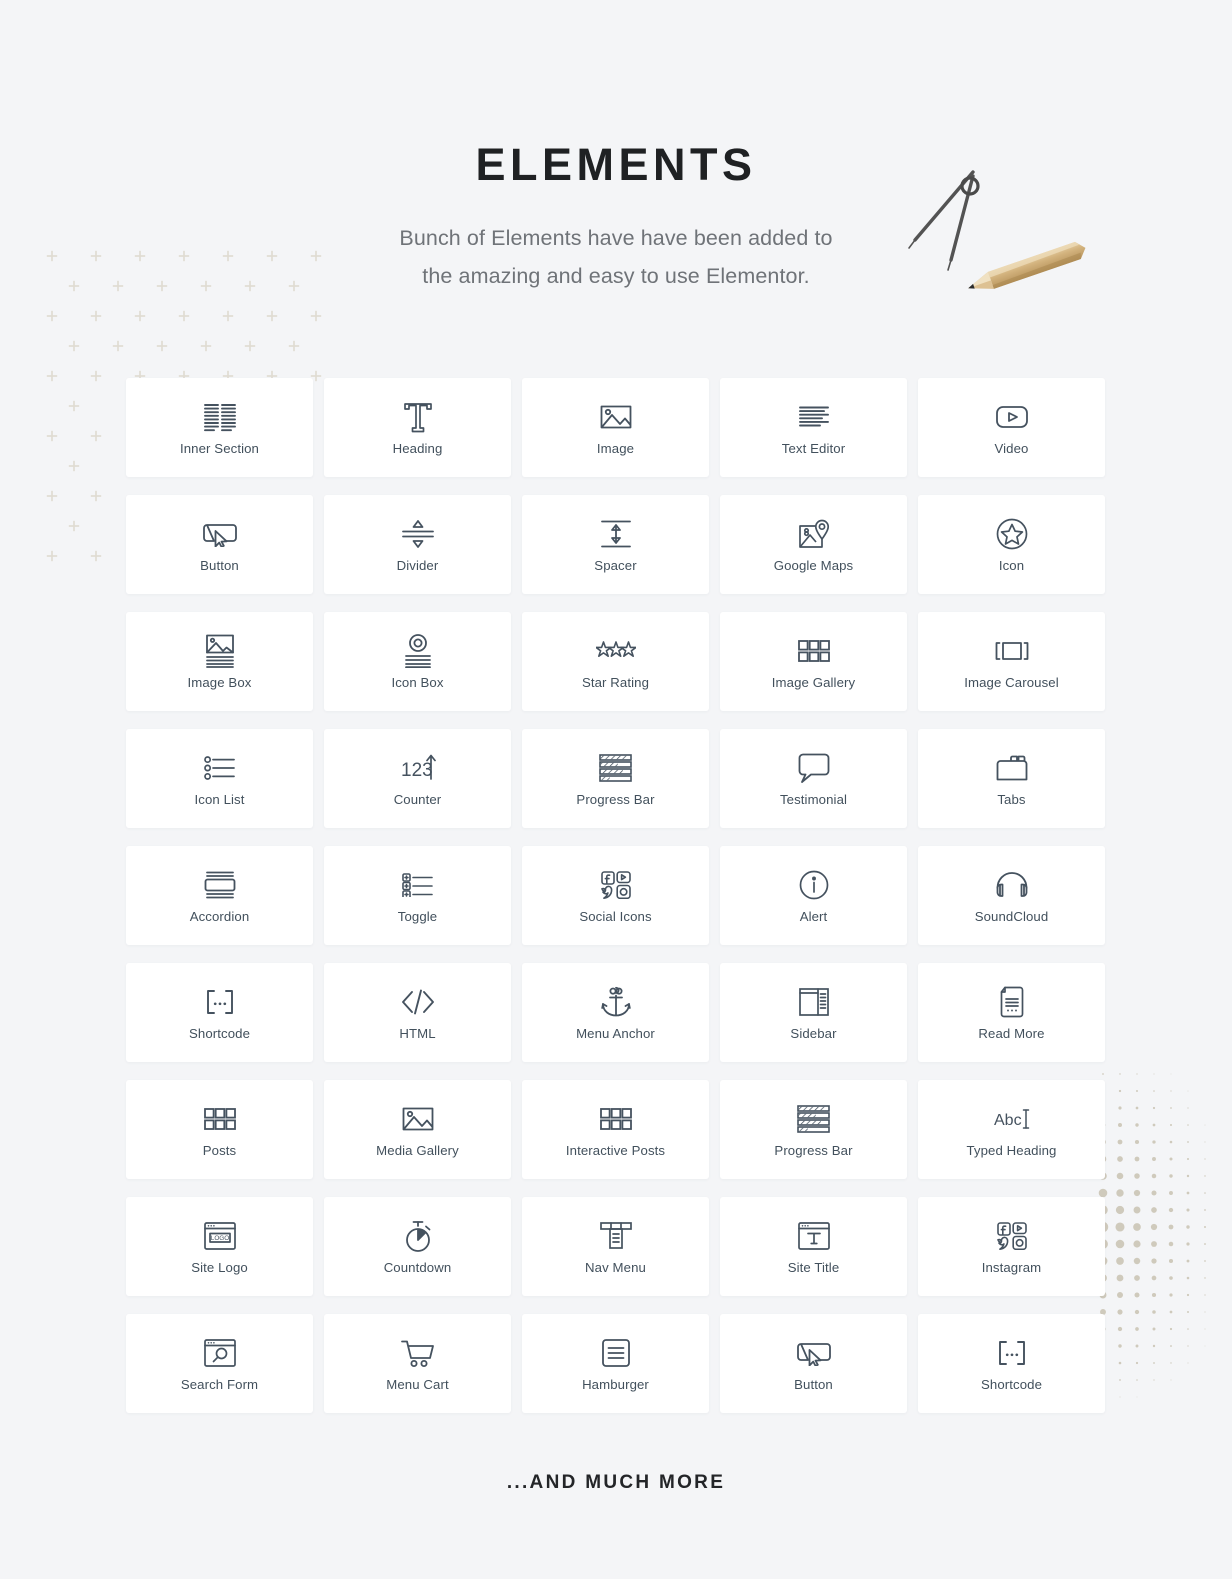 The image size is (1232, 1579). I want to click on element-card-label: Sidebar, so click(813, 1034).